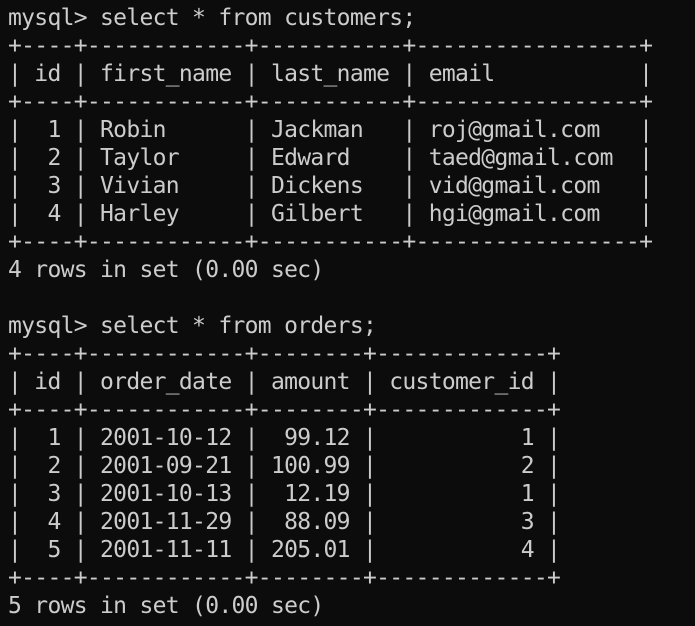  I want to click on result-summary: 5 rows in set (0.00 sec), so click(166, 606).